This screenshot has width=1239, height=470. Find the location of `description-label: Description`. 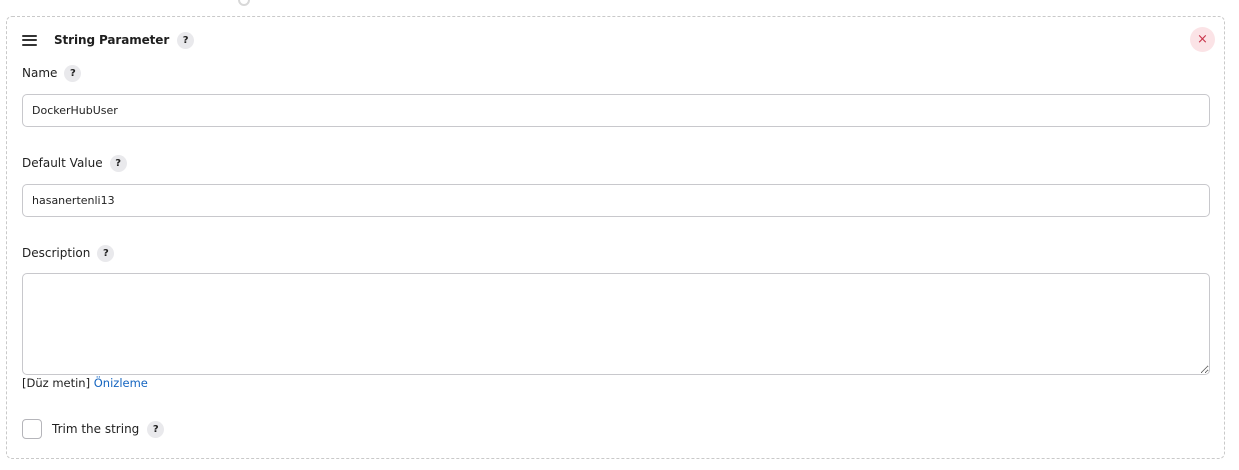

description-label: Description is located at coordinates (56, 253).